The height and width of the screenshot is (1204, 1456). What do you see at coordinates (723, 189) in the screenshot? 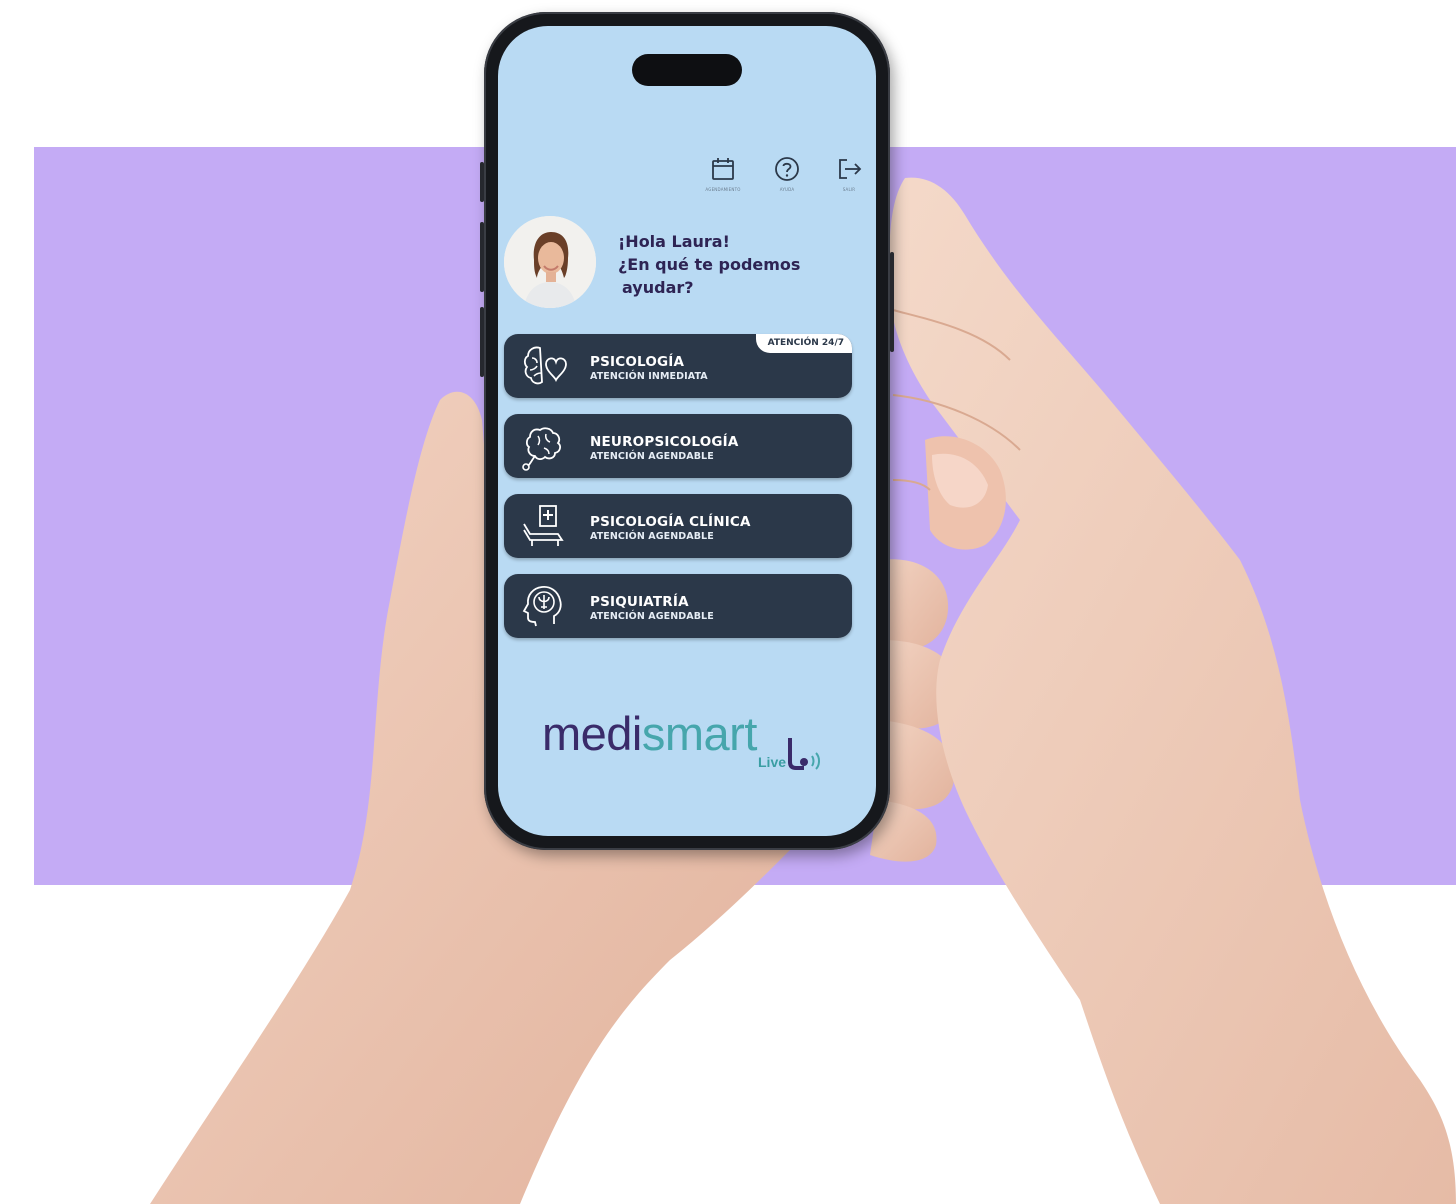
I see `calendar-label: Agendamiento` at bounding box center [723, 189].